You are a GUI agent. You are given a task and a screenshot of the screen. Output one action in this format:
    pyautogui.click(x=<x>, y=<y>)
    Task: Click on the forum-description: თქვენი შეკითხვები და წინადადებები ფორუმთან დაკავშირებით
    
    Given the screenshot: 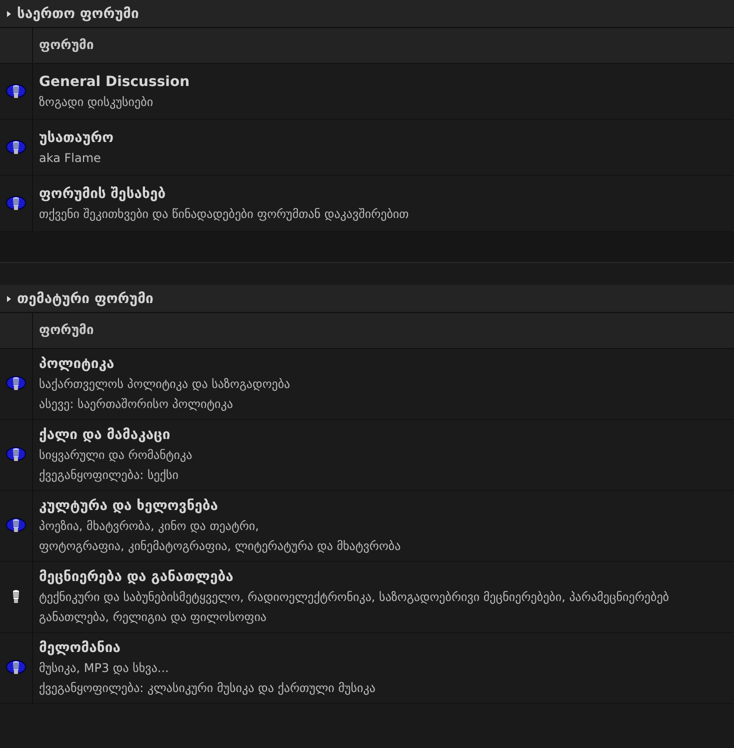 What is the action you would take?
    pyautogui.click(x=224, y=214)
    